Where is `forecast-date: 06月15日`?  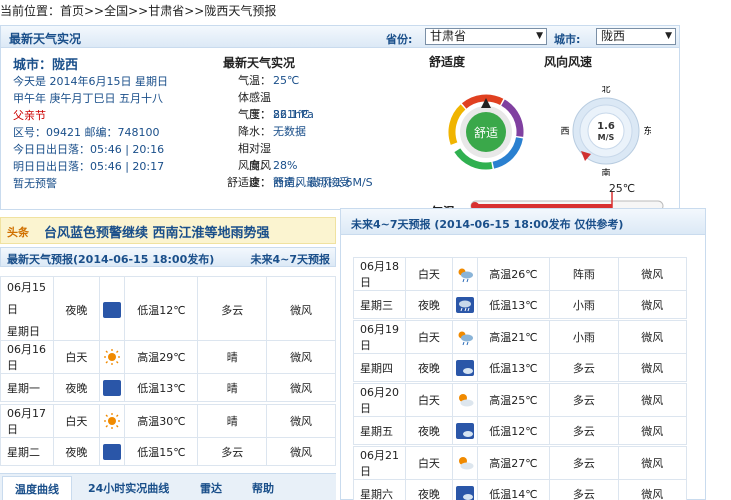 forecast-date: 06月15日 is located at coordinates (26, 298).